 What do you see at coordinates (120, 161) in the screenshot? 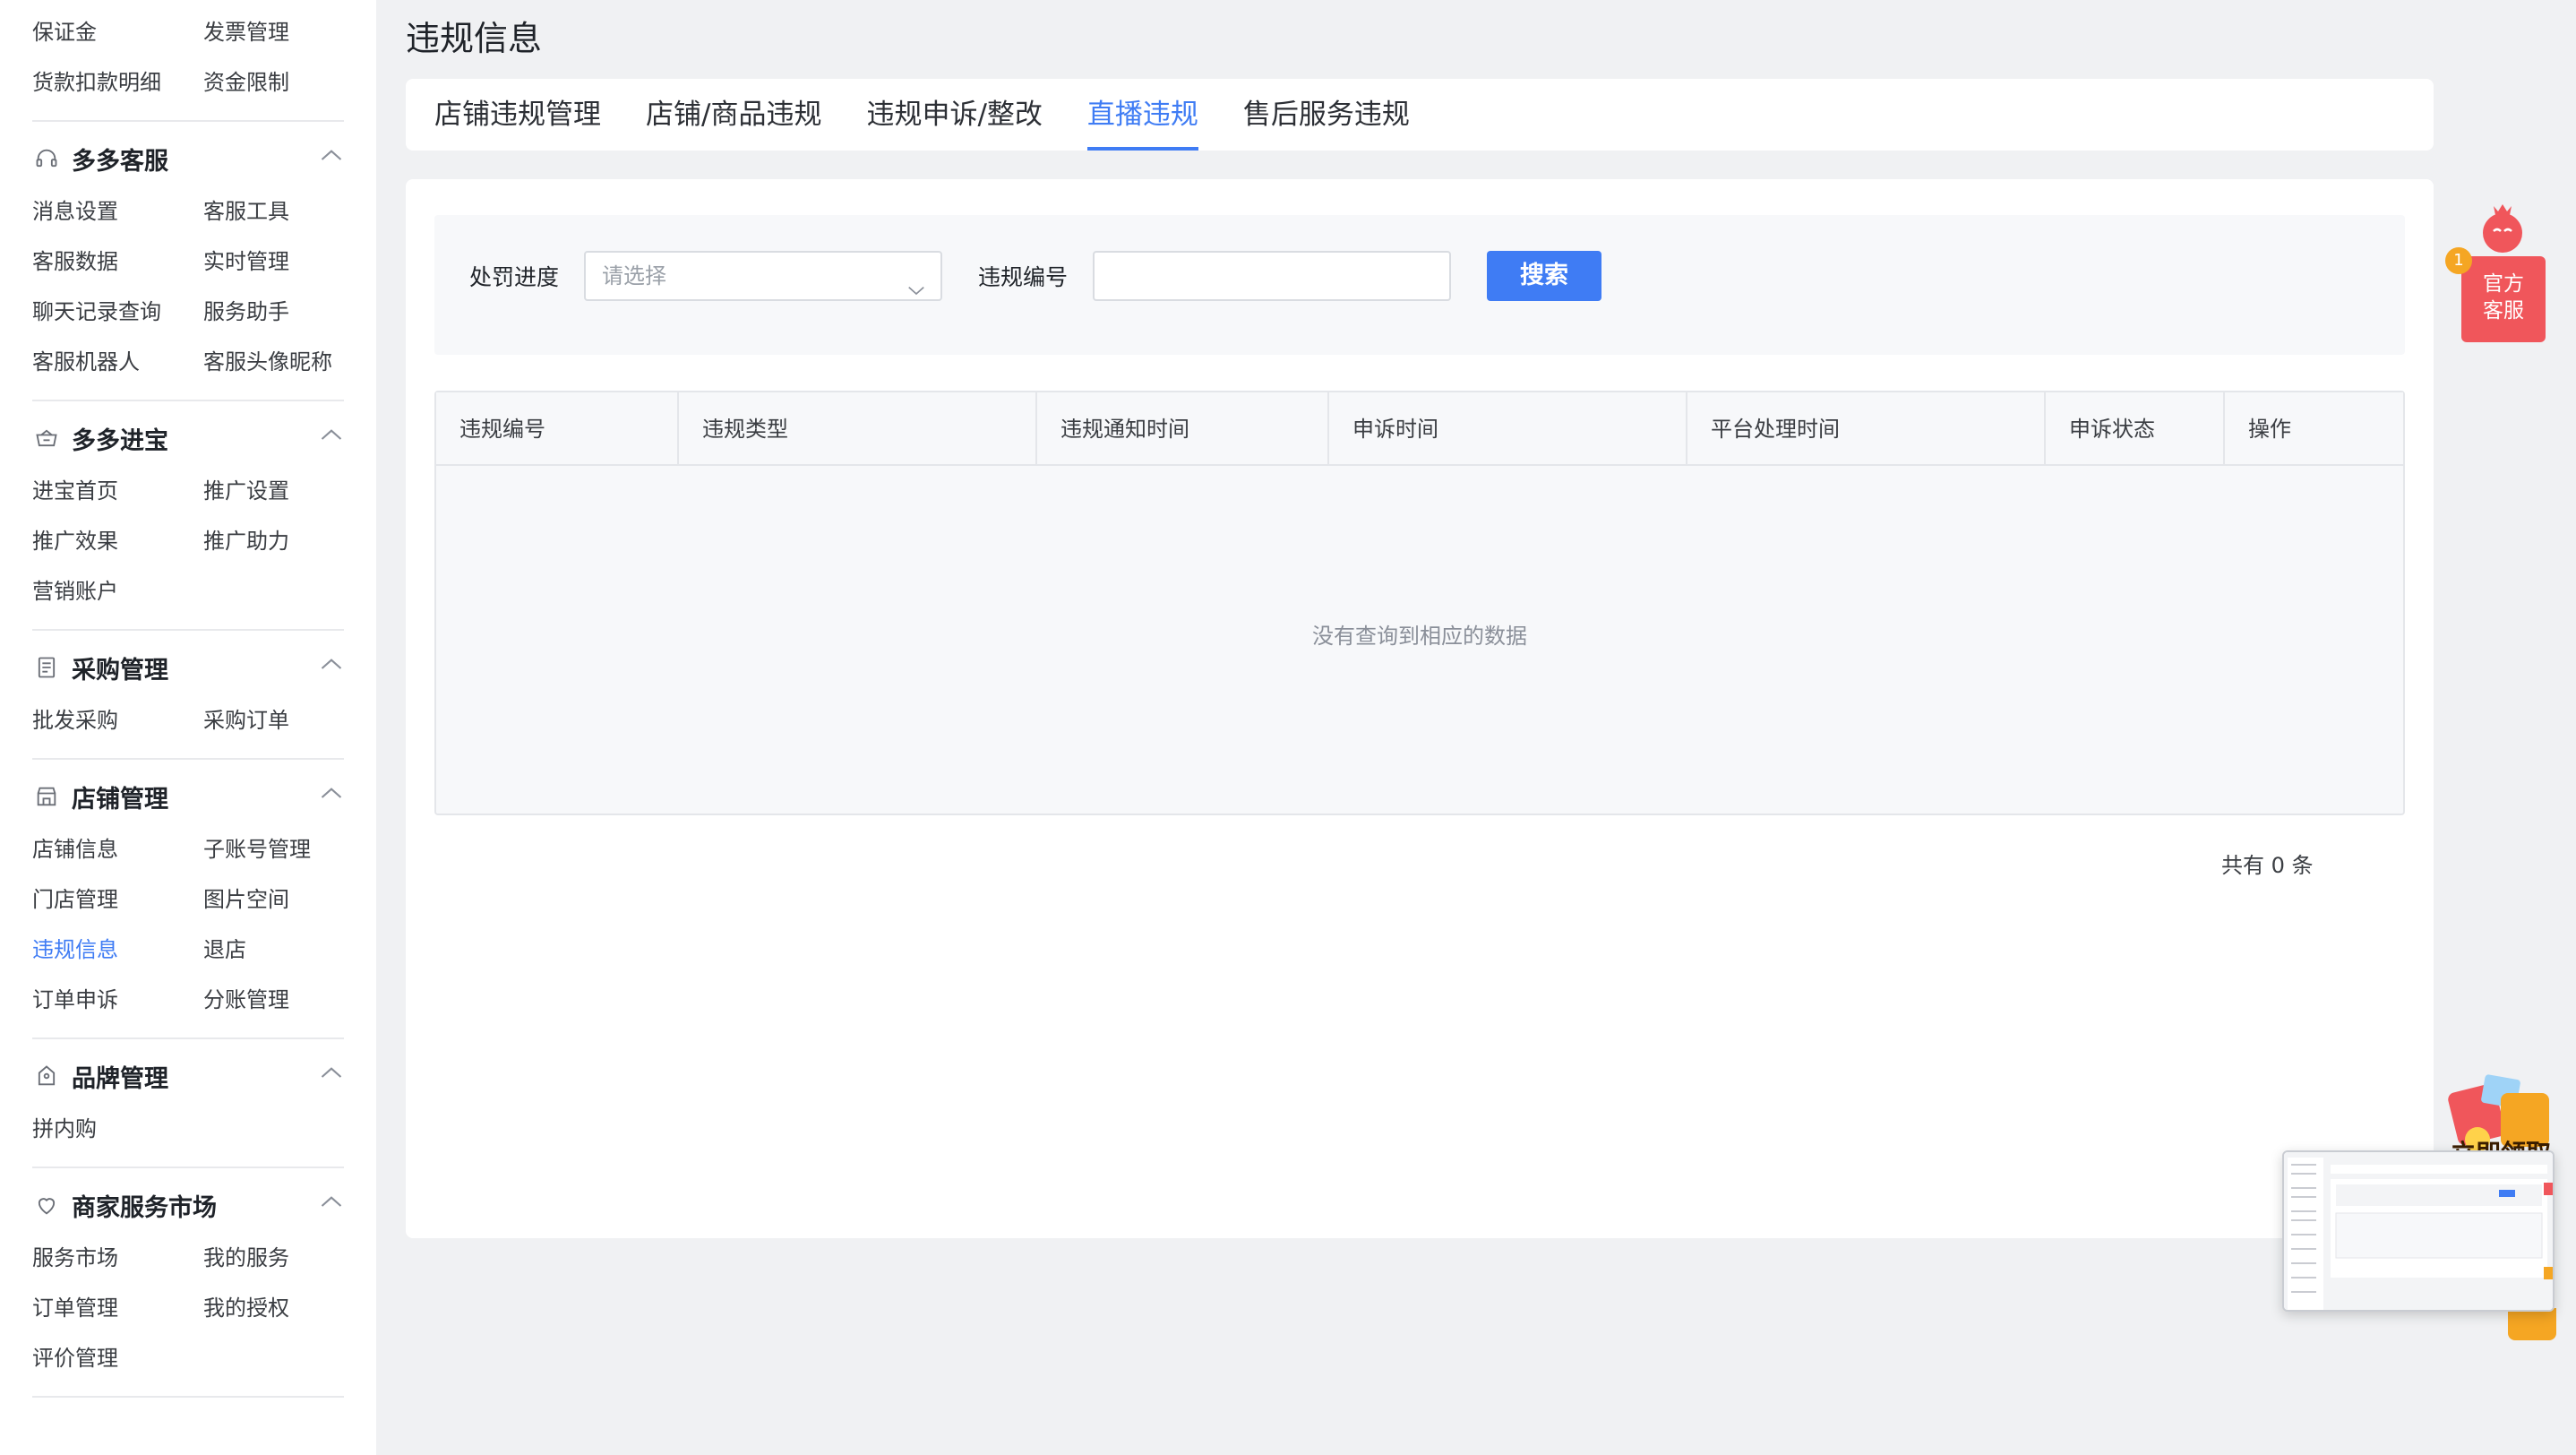
I see `sidebar-section-title: 多多客服` at bounding box center [120, 161].